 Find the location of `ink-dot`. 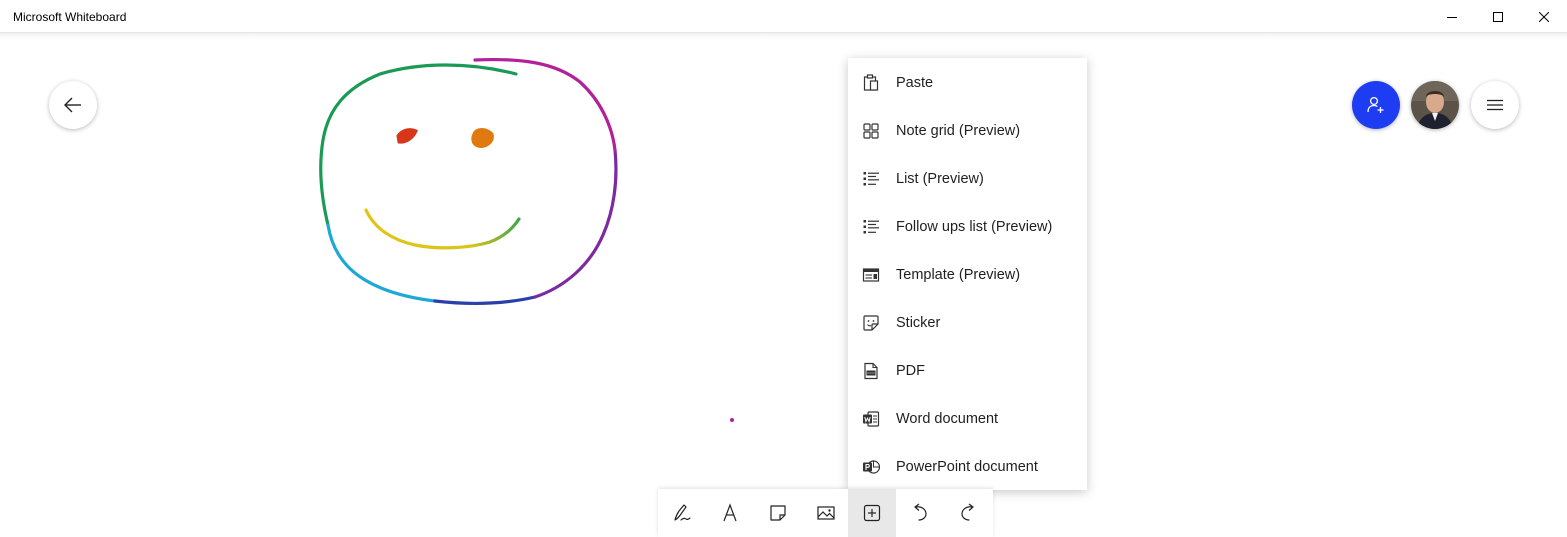

ink-dot is located at coordinates (732, 420).